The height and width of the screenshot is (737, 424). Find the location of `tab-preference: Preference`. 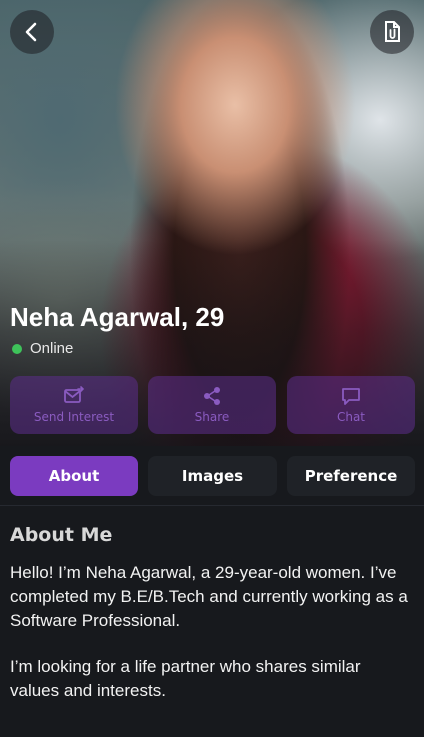

tab-preference: Preference is located at coordinates (351, 476).